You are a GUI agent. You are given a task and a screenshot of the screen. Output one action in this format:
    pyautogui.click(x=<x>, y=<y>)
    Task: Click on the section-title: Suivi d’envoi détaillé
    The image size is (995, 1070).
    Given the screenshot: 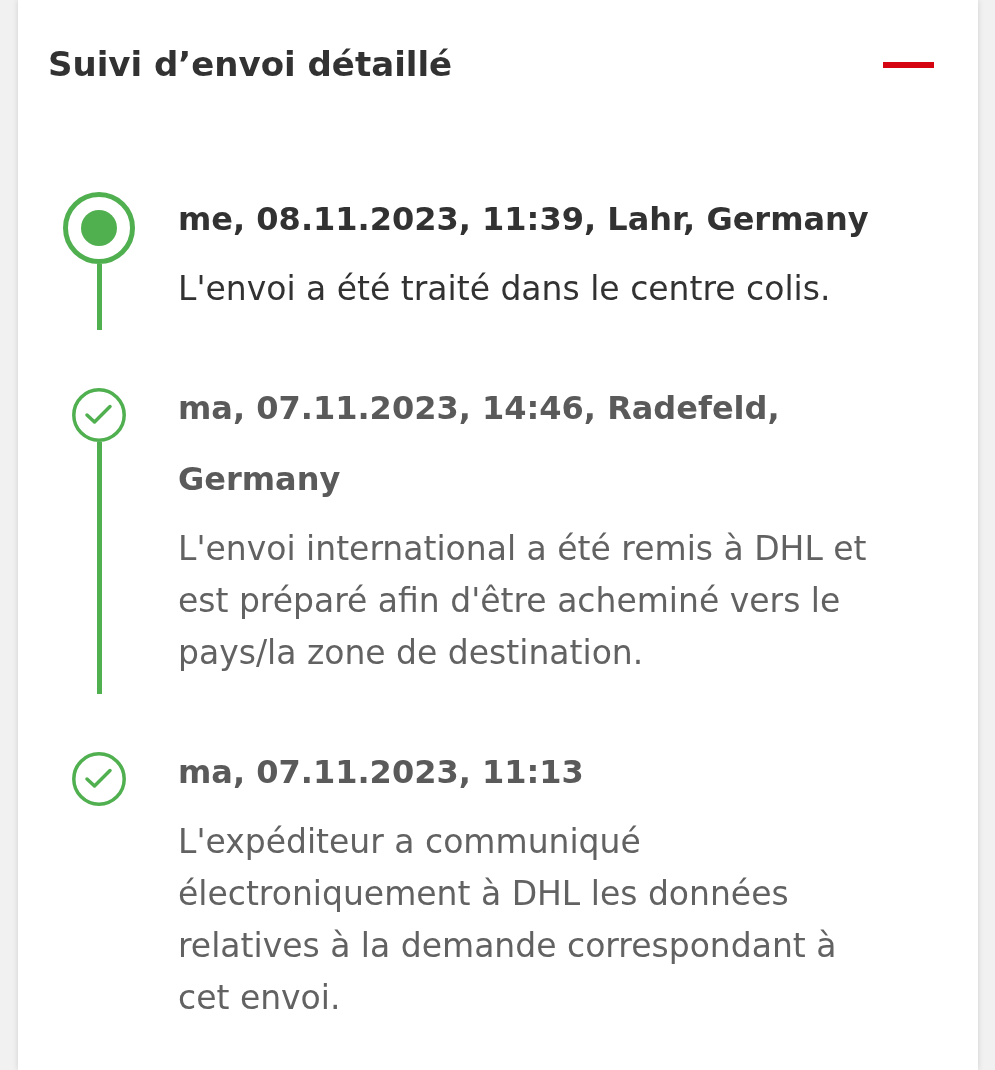 What is the action you would take?
    pyautogui.click(x=250, y=64)
    